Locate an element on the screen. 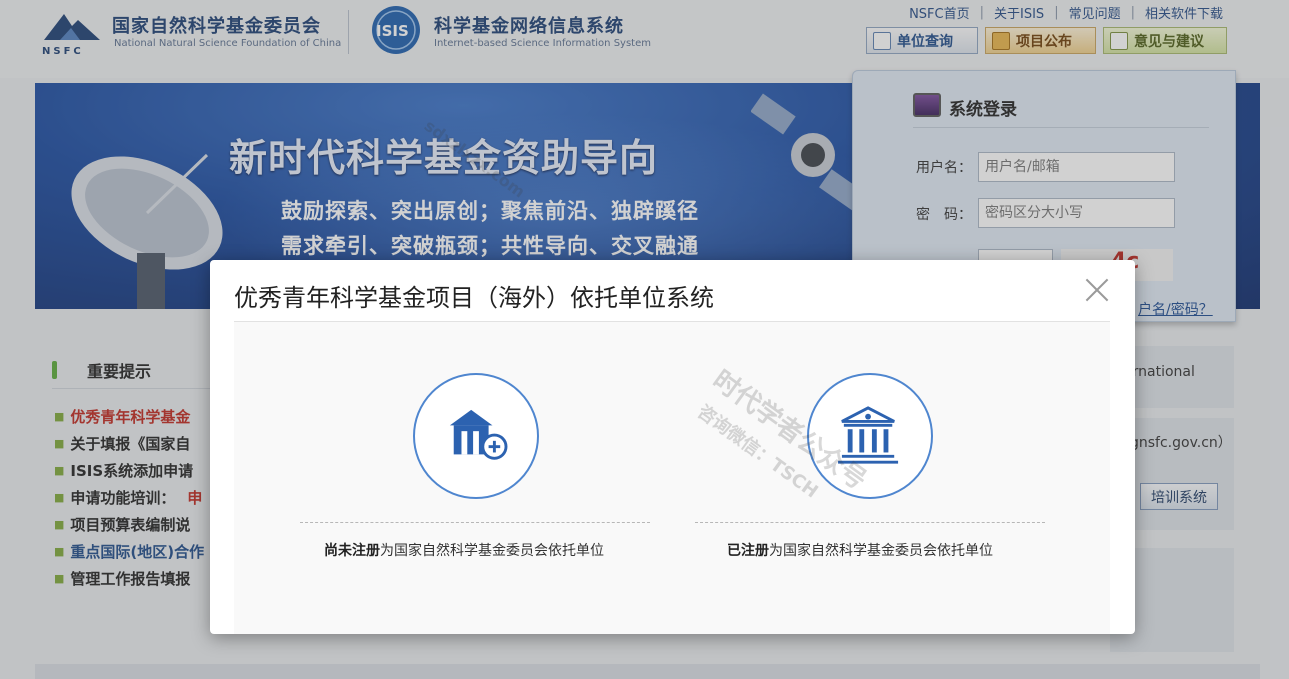  option-registered-divider is located at coordinates (870, 522).